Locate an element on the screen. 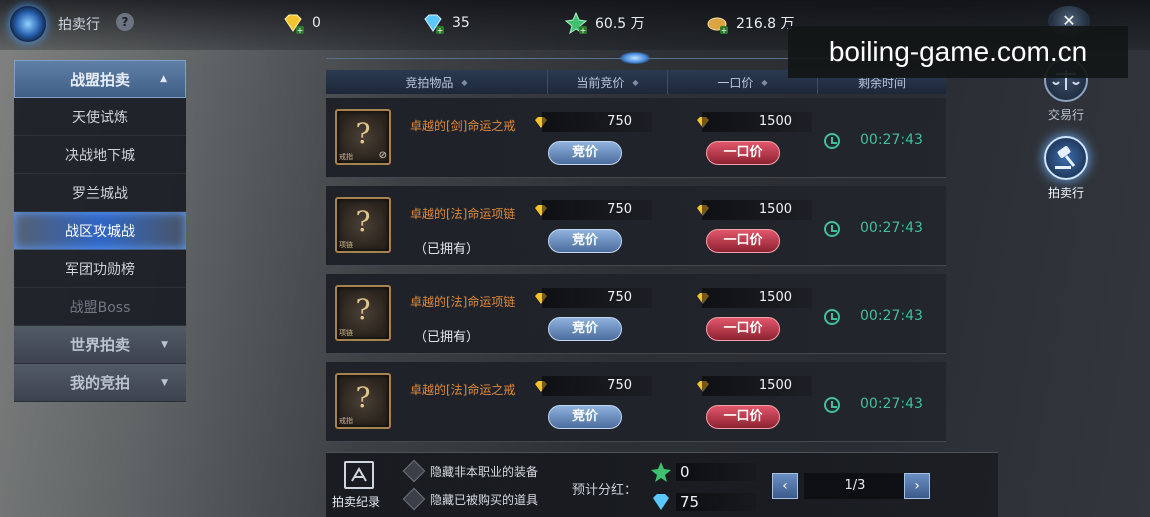 The height and width of the screenshot is (517, 1150). col-buyout-label: 一口价 is located at coordinates (735, 82).